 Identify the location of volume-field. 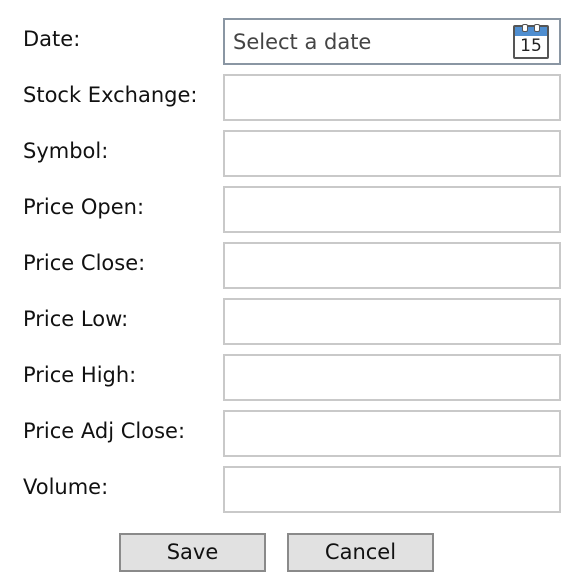
(392, 489).